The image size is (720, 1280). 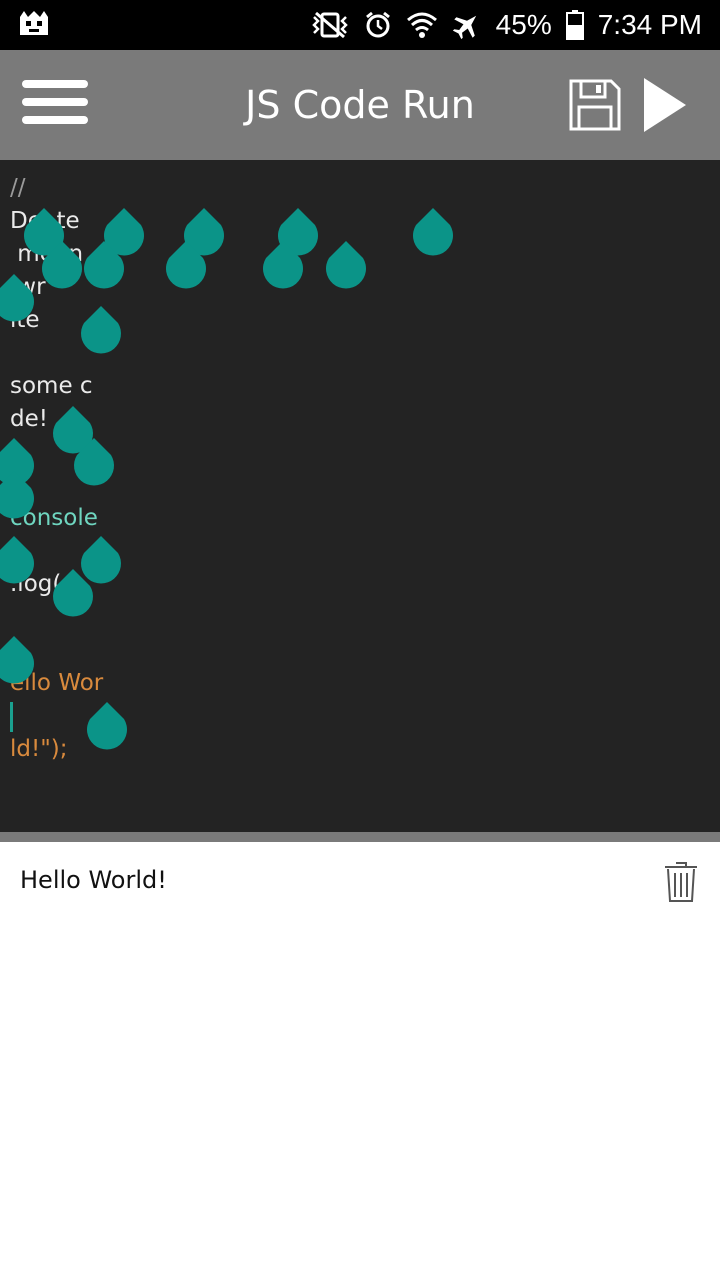 I want to click on app-bar: JS Code Run, so click(x=360, y=105).